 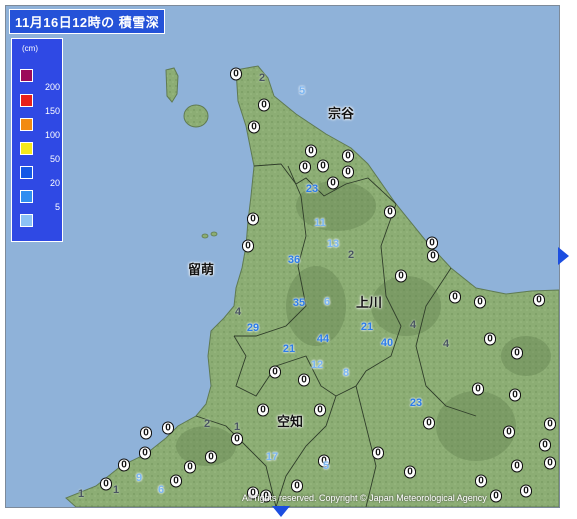 I want to click on snow-depth-value: 35, so click(x=299, y=303).